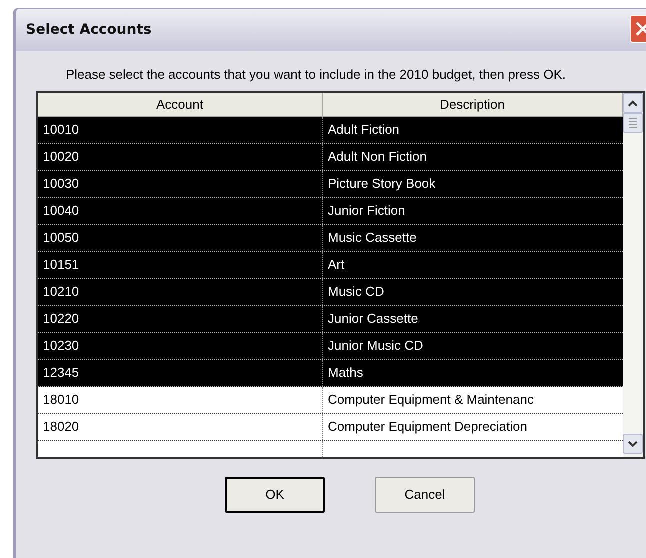  Describe the element at coordinates (180, 130) in the screenshot. I see `table-cell: 10010` at that location.